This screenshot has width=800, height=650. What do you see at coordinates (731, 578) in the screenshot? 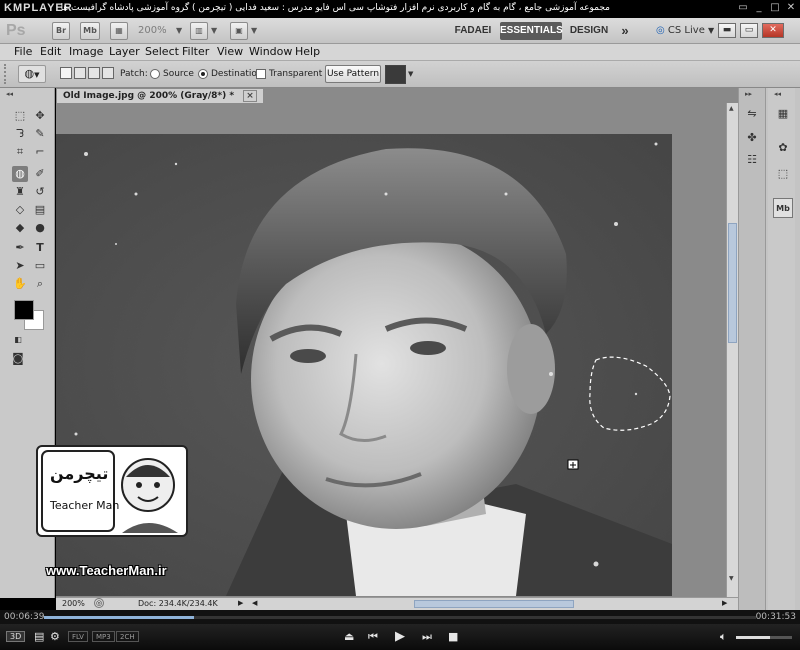
I see `scroll-down-icon: ▼` at bounding box center [731, 578].